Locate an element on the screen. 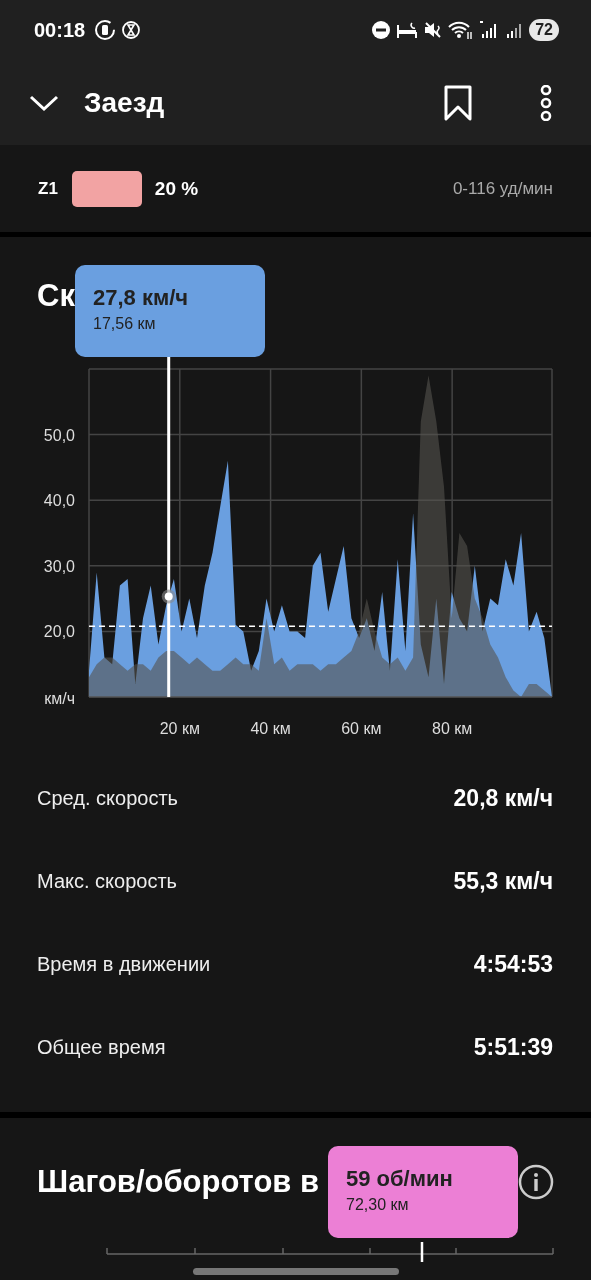 This screenshot has height=1280, width=591. screen-title: Заезд is located at coordinates (124, 102).